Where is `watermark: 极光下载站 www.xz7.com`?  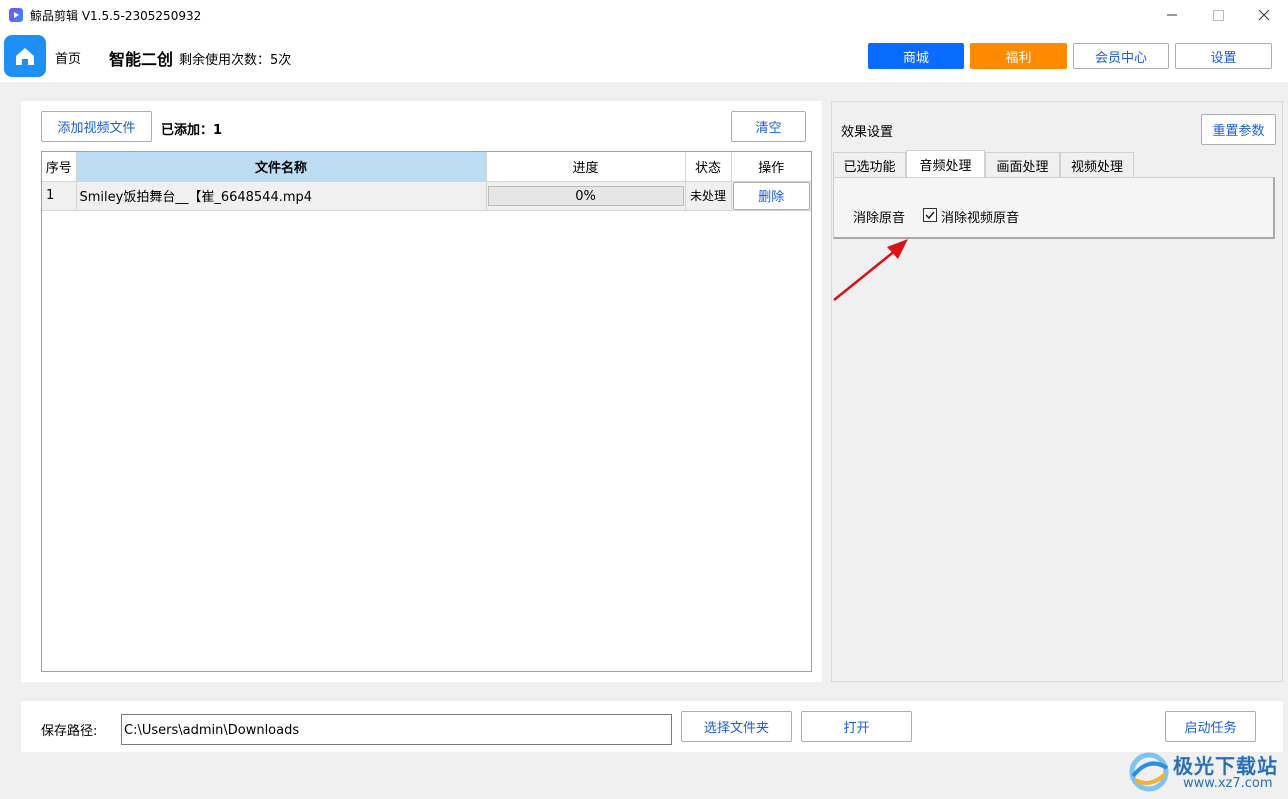 watermark: 极光下载站 www.xz7.com is located at coordinates (1205, 772).